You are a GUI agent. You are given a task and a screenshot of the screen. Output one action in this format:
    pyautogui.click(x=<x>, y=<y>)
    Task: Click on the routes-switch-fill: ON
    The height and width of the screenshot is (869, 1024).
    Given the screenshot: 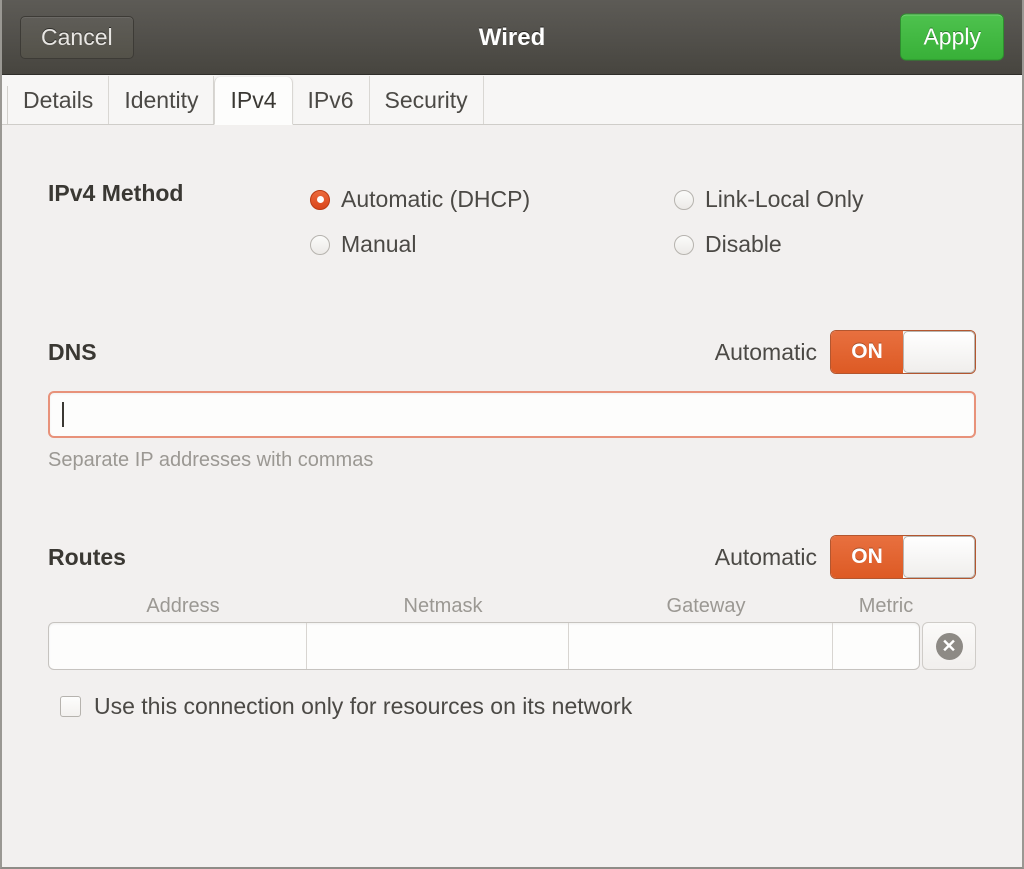 What is the action you would take?
    pyautogui.click(x=867, y=557)
    